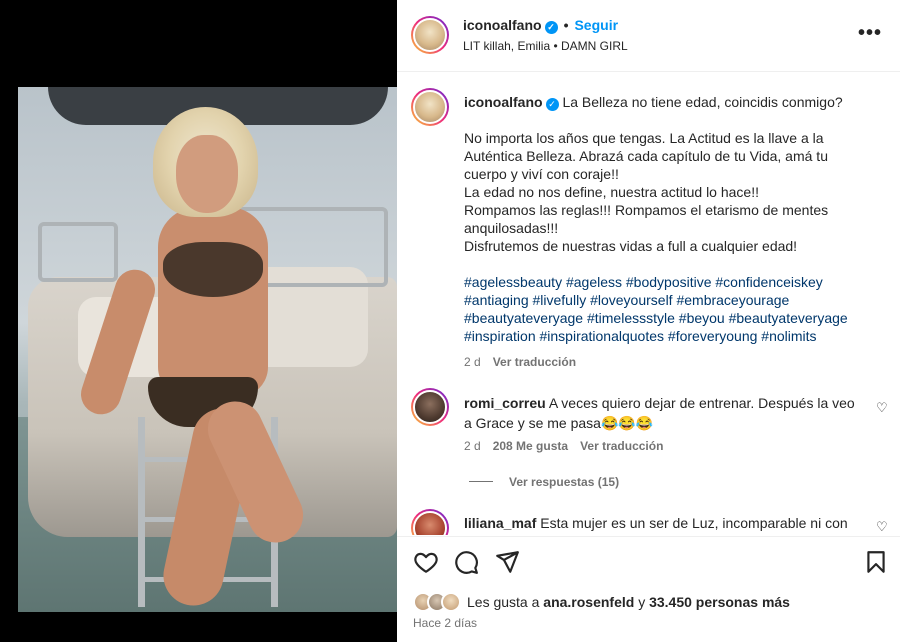  I want to click on comment-likes: 208 Me gusta, so click(530, 446).